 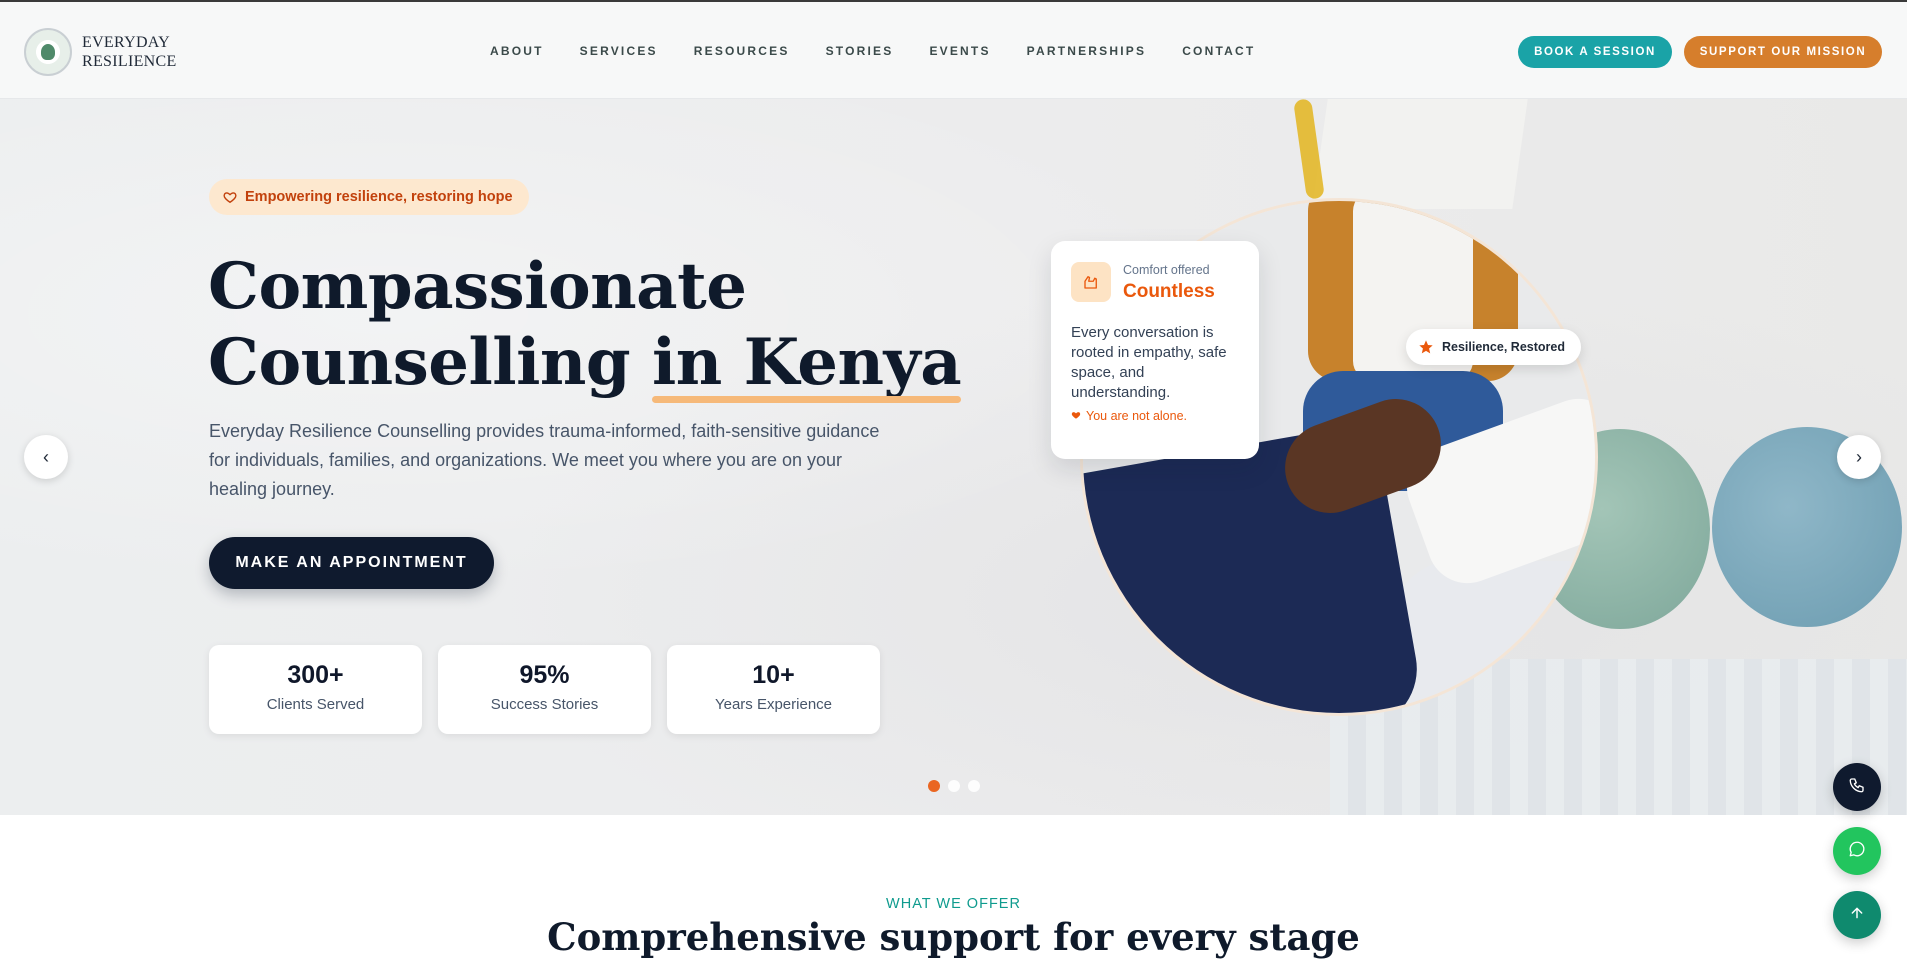 I want to click on book-session-button: BOOK A SESSION, so click(x=1595, y=52).